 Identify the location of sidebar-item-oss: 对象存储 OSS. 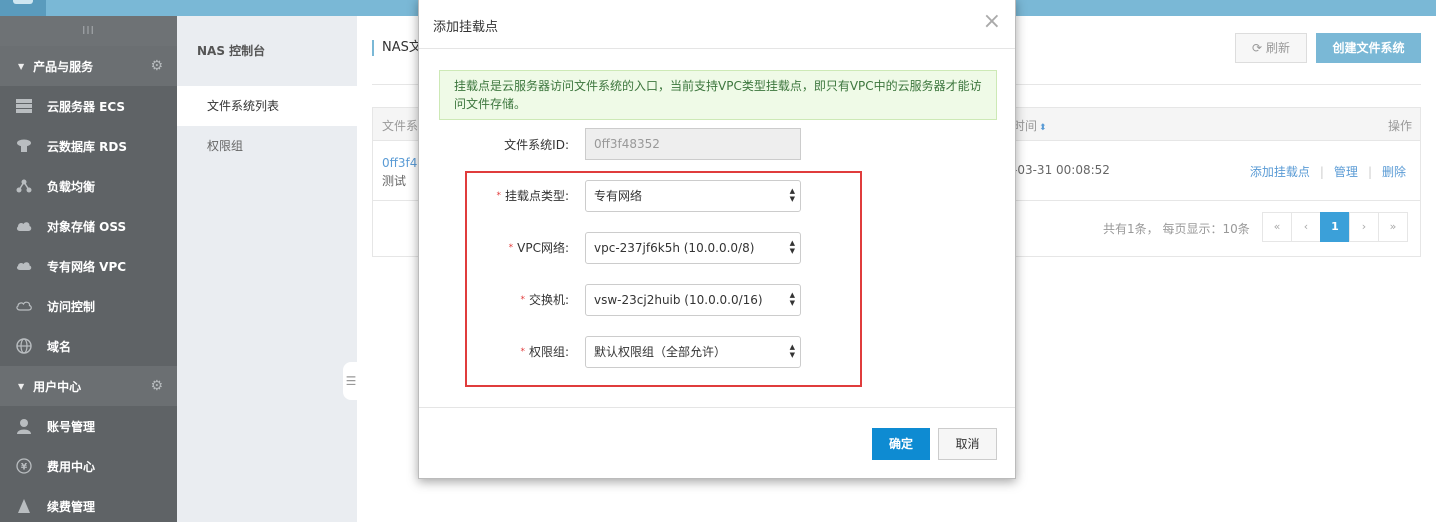
(88, 226).